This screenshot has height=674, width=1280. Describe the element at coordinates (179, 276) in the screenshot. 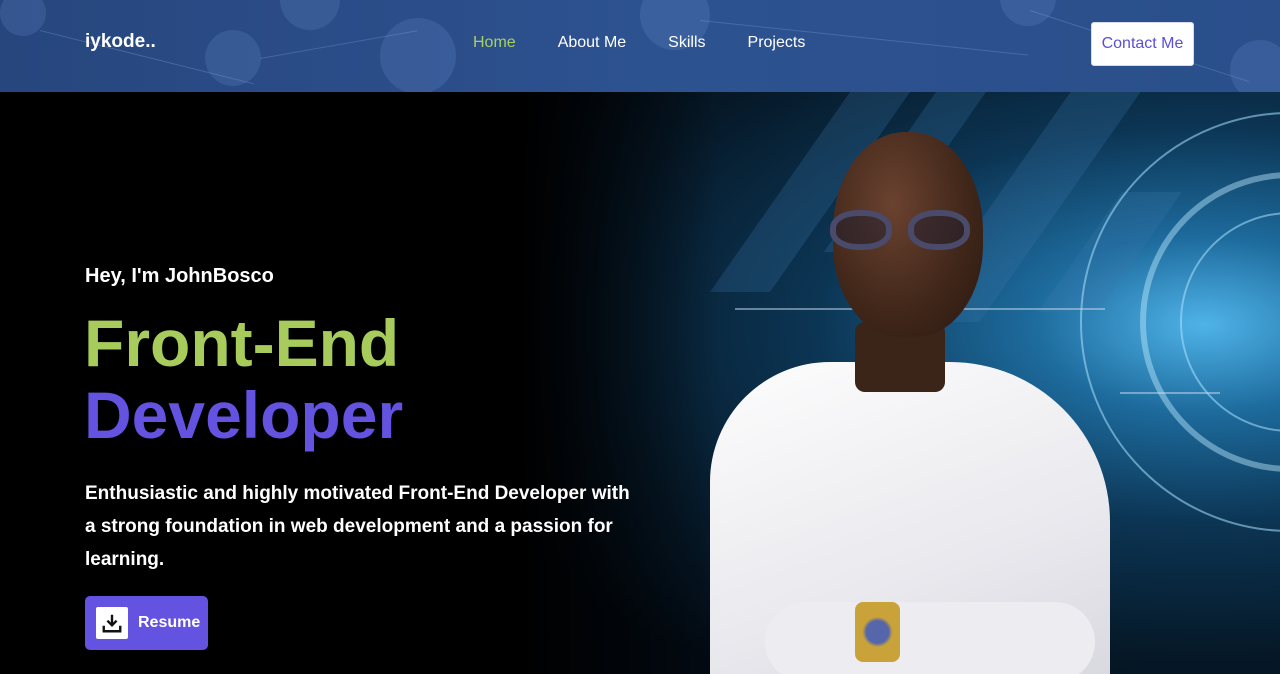

I see `hero-greeting: Hey, I'm JohnBosco` at that location.